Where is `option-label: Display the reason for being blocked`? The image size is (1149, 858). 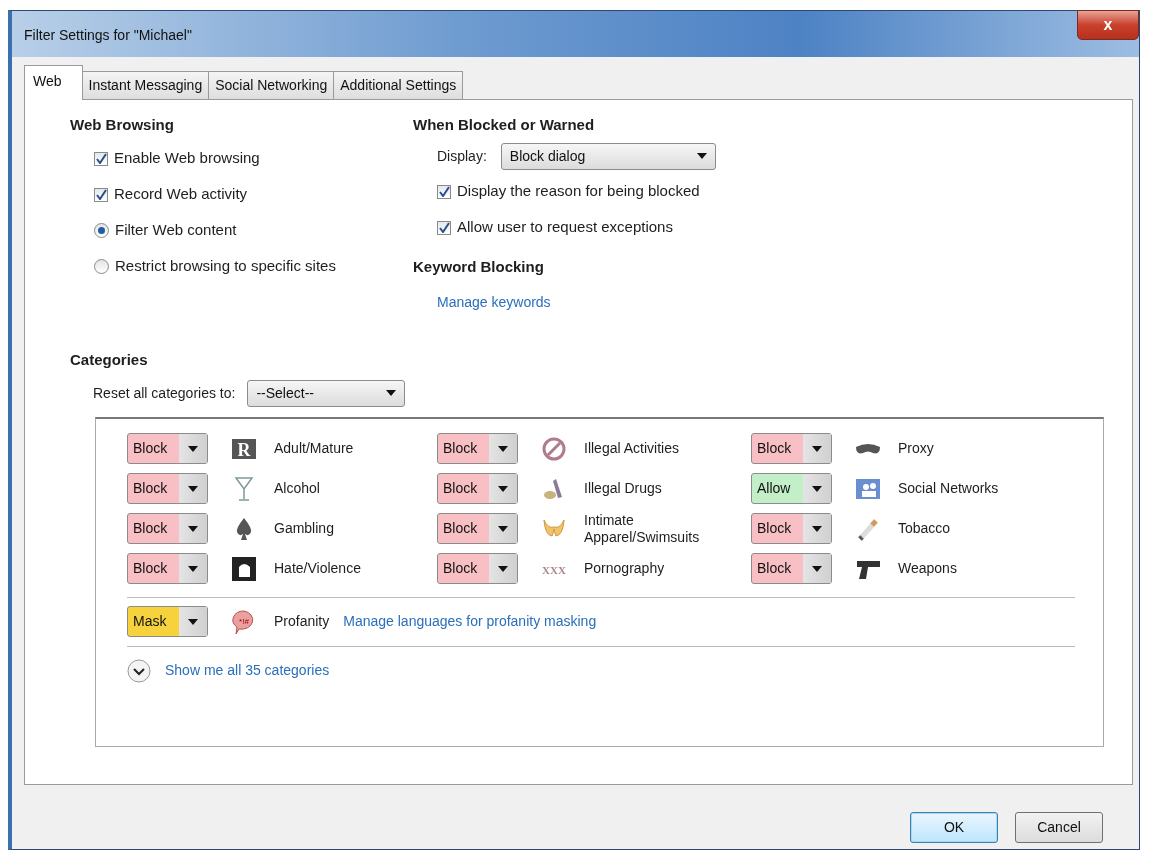
option-label: Display the reason for being blocked is located at coordinates (578, 191).